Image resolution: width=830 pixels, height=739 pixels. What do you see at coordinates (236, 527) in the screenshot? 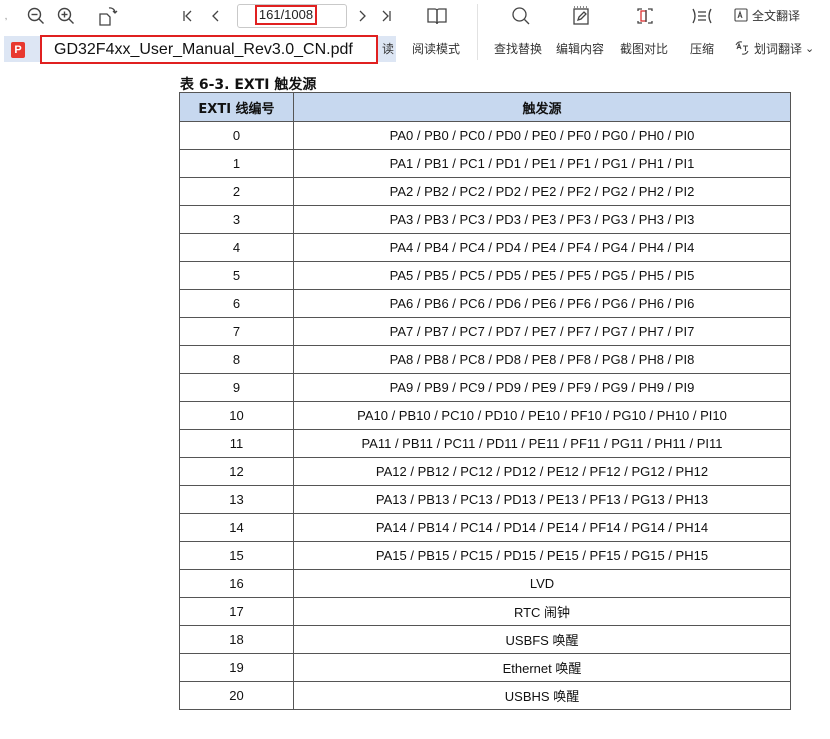
I see `line-number-cell: 14` at bounding box center [236, 527].